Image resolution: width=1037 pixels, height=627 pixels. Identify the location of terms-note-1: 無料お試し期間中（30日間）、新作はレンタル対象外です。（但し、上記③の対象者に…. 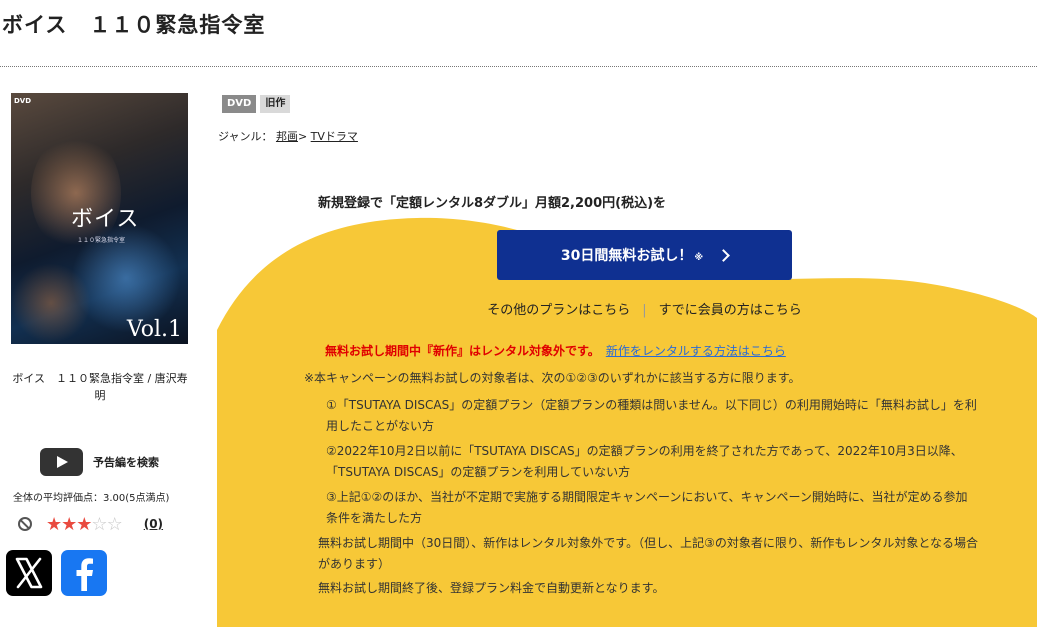
(648, 553).